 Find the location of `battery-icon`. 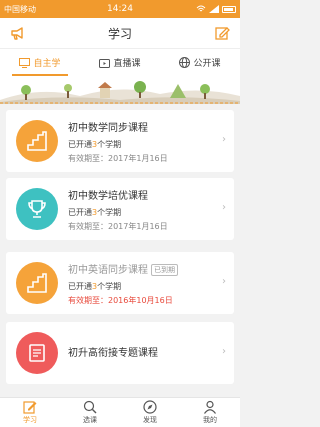

battery-icon is located at coordinates (229, 9).